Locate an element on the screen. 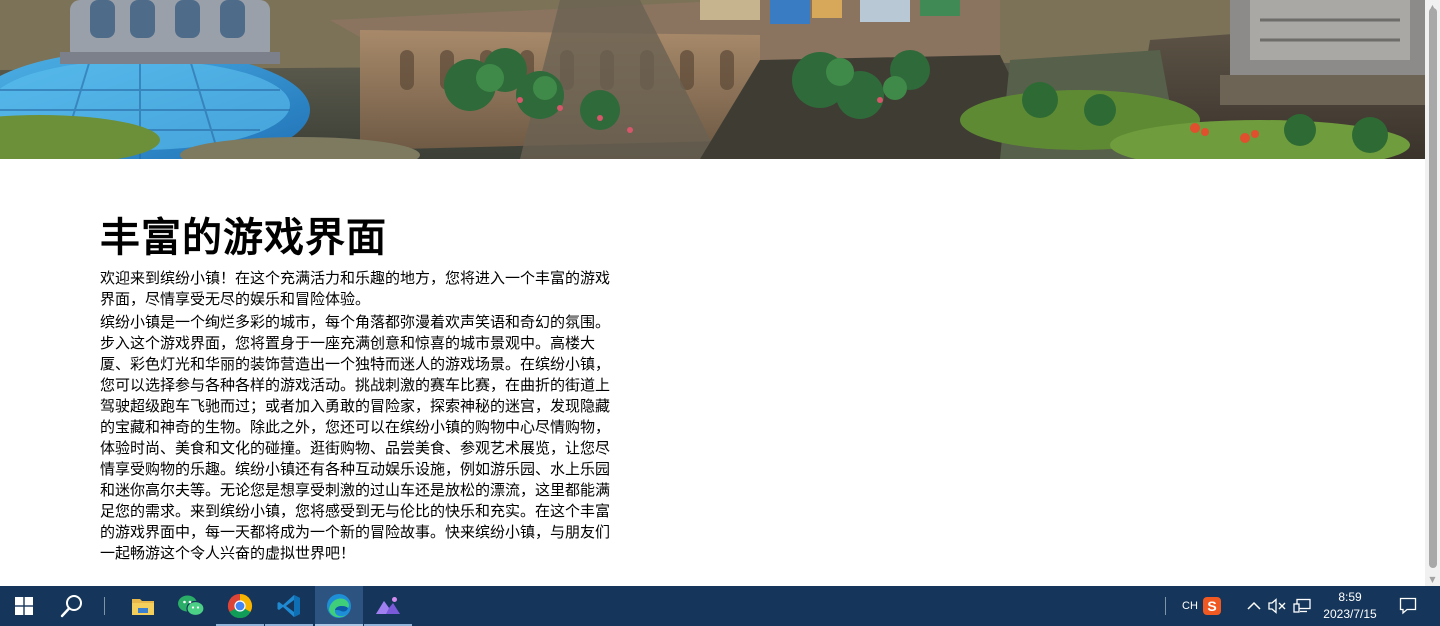 This screenshot has height=626, width=1440. photos-icon is located at coordinates (388, 605).